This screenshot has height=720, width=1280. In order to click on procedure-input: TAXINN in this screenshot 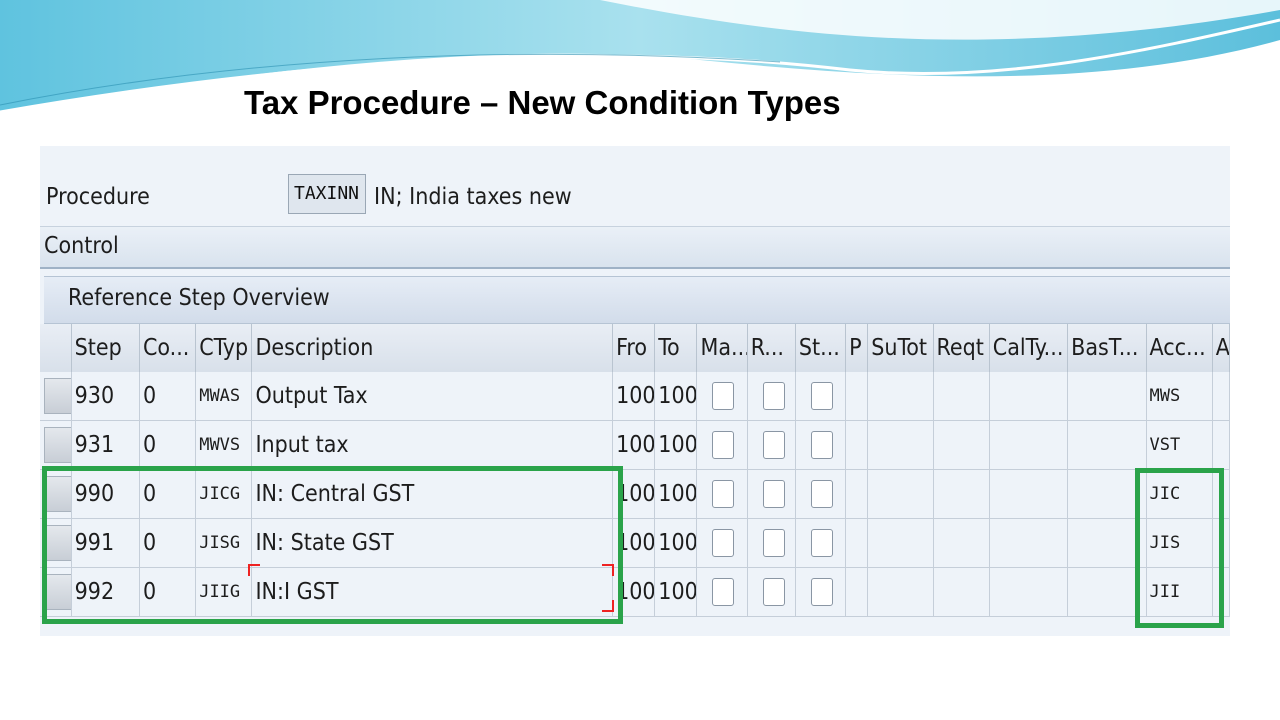, I will do `click(327, 194)`.